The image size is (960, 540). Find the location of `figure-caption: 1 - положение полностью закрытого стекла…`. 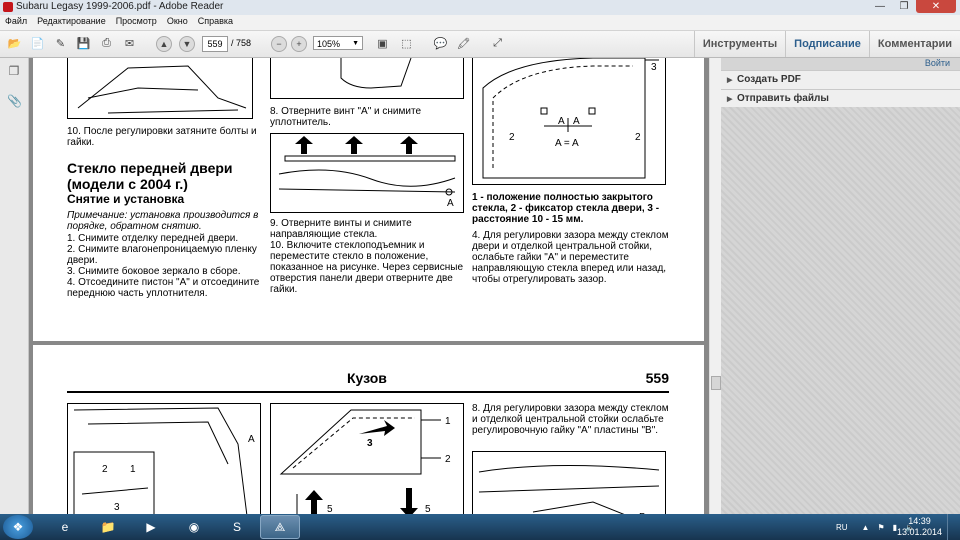

figure-caption: 1 - положение полностью закрытого стекла… is located at coordinates (566, 208).